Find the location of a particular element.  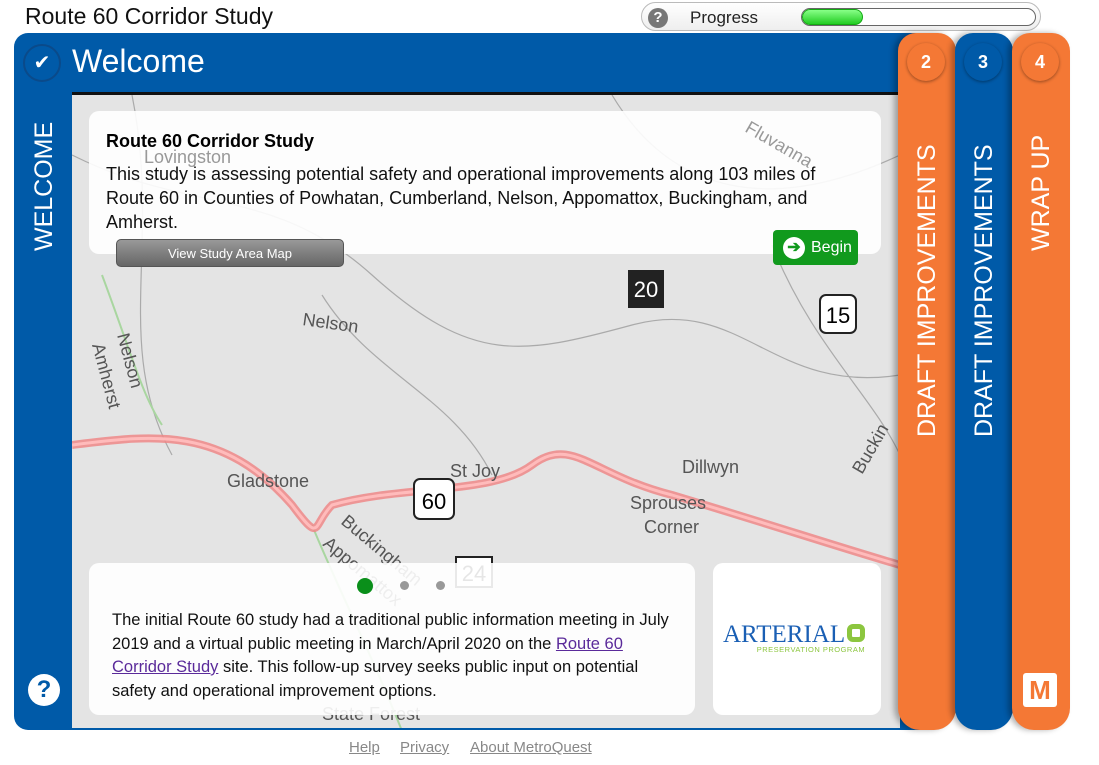

footer-about-link: About MetroQuest is located at coordinates (531, 747).